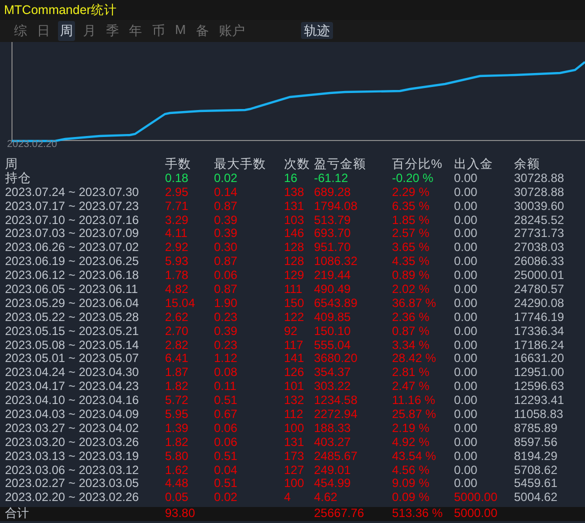 This screenshot has width=585, height=523. What do you see at coordinates (177, 331) in the screenshot?
I see `table-cell-text: 2.70` at bounding box center [177, 331].